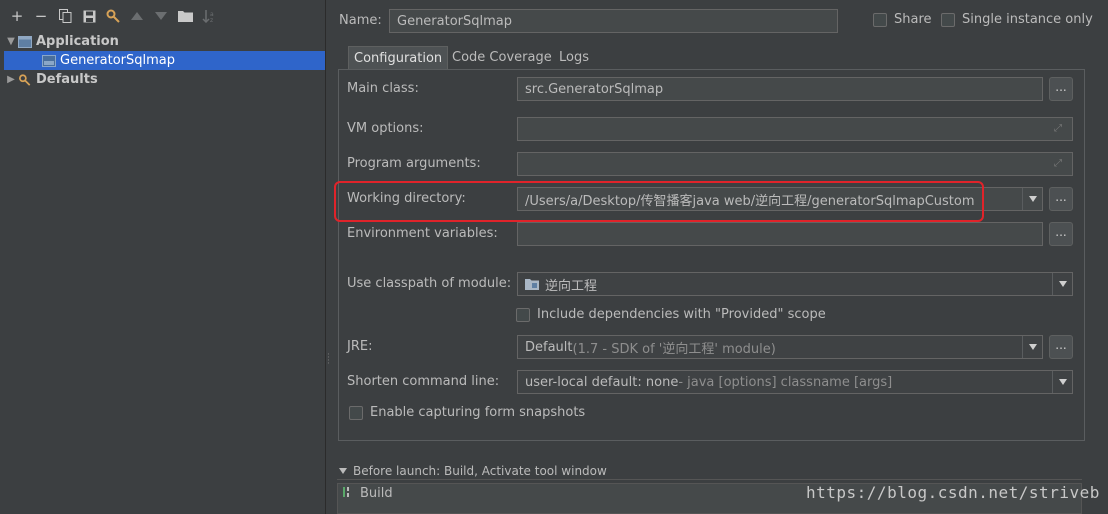 This screenshot has width=1108, height=514. Describe the element at coordinates (137, 16) in the screenshot. I see `move-up-icon` at that location.